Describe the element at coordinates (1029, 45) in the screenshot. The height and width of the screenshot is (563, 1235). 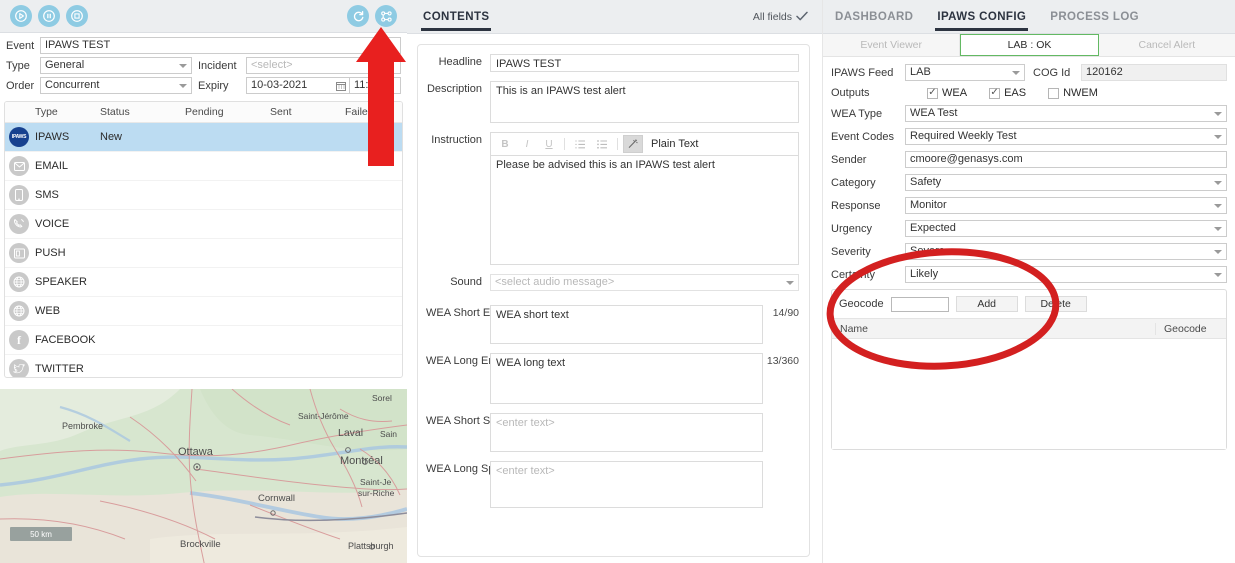
I see `feed-status-button: LAB : OK` at that location.